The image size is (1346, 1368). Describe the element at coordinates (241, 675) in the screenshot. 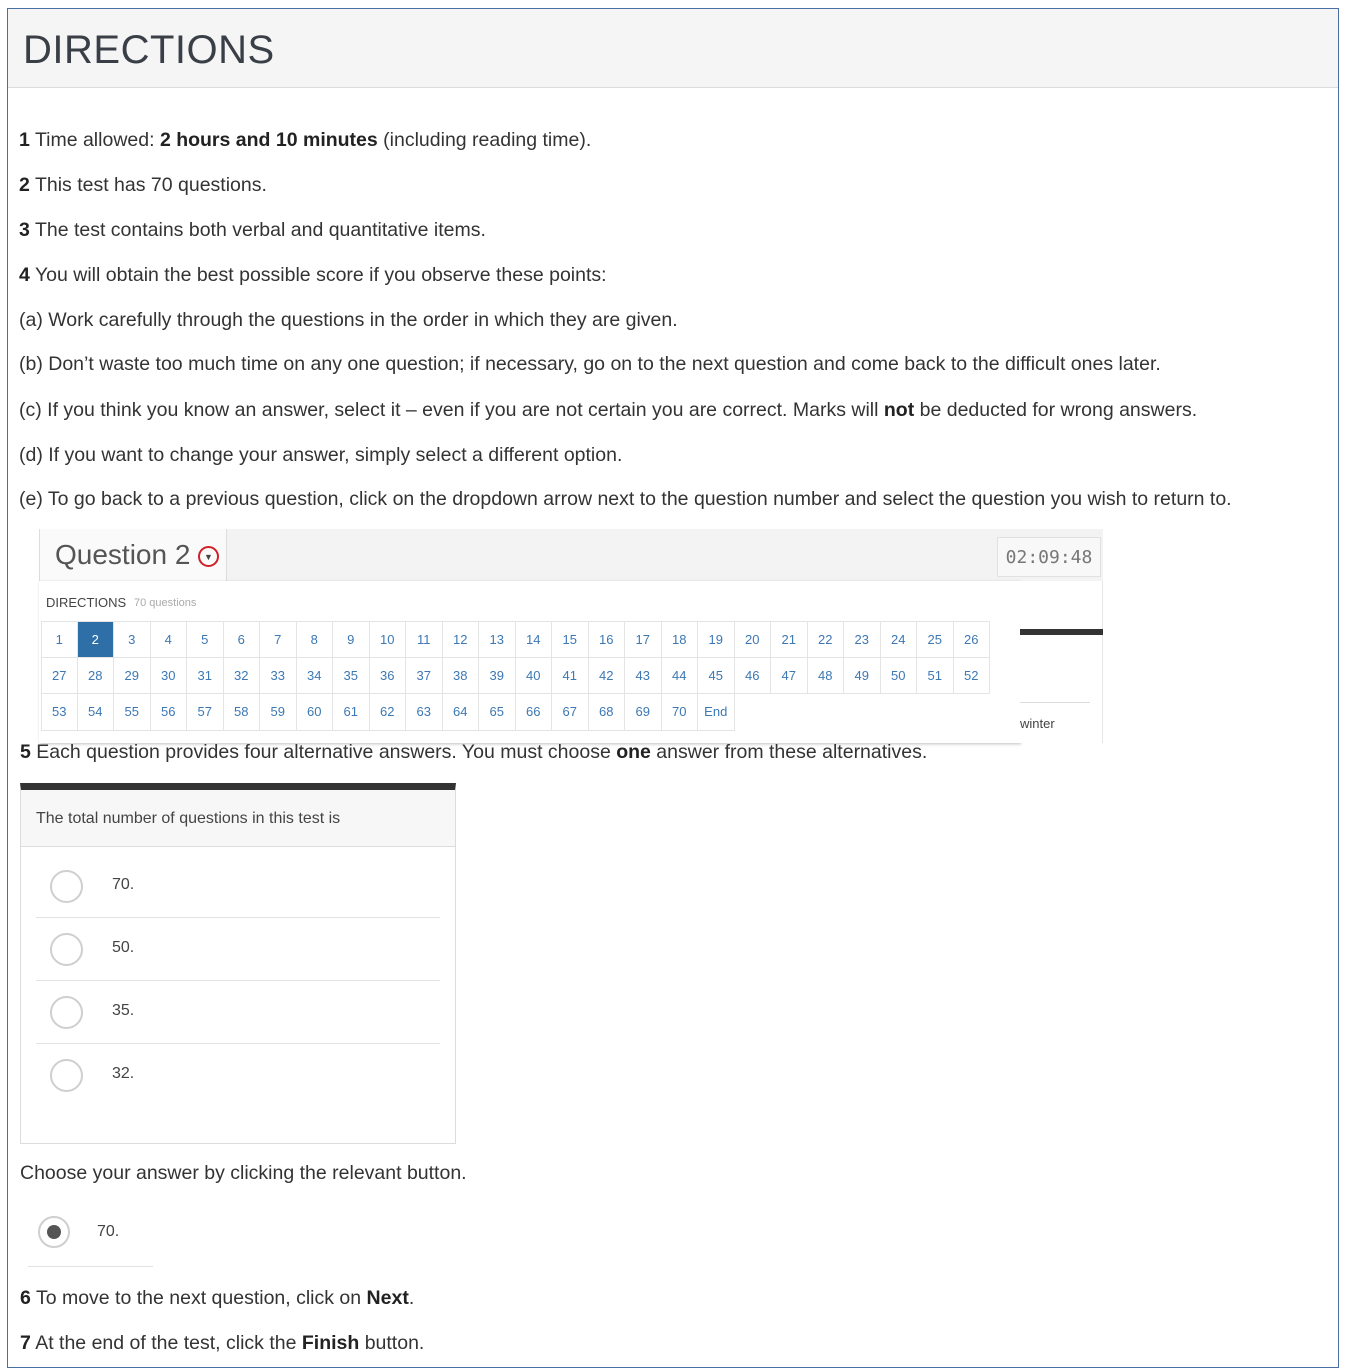

I see `question-number-32: 32` at that location.